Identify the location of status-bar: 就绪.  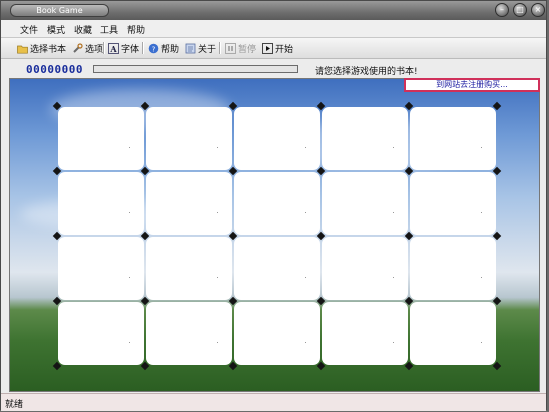
(273, 402).